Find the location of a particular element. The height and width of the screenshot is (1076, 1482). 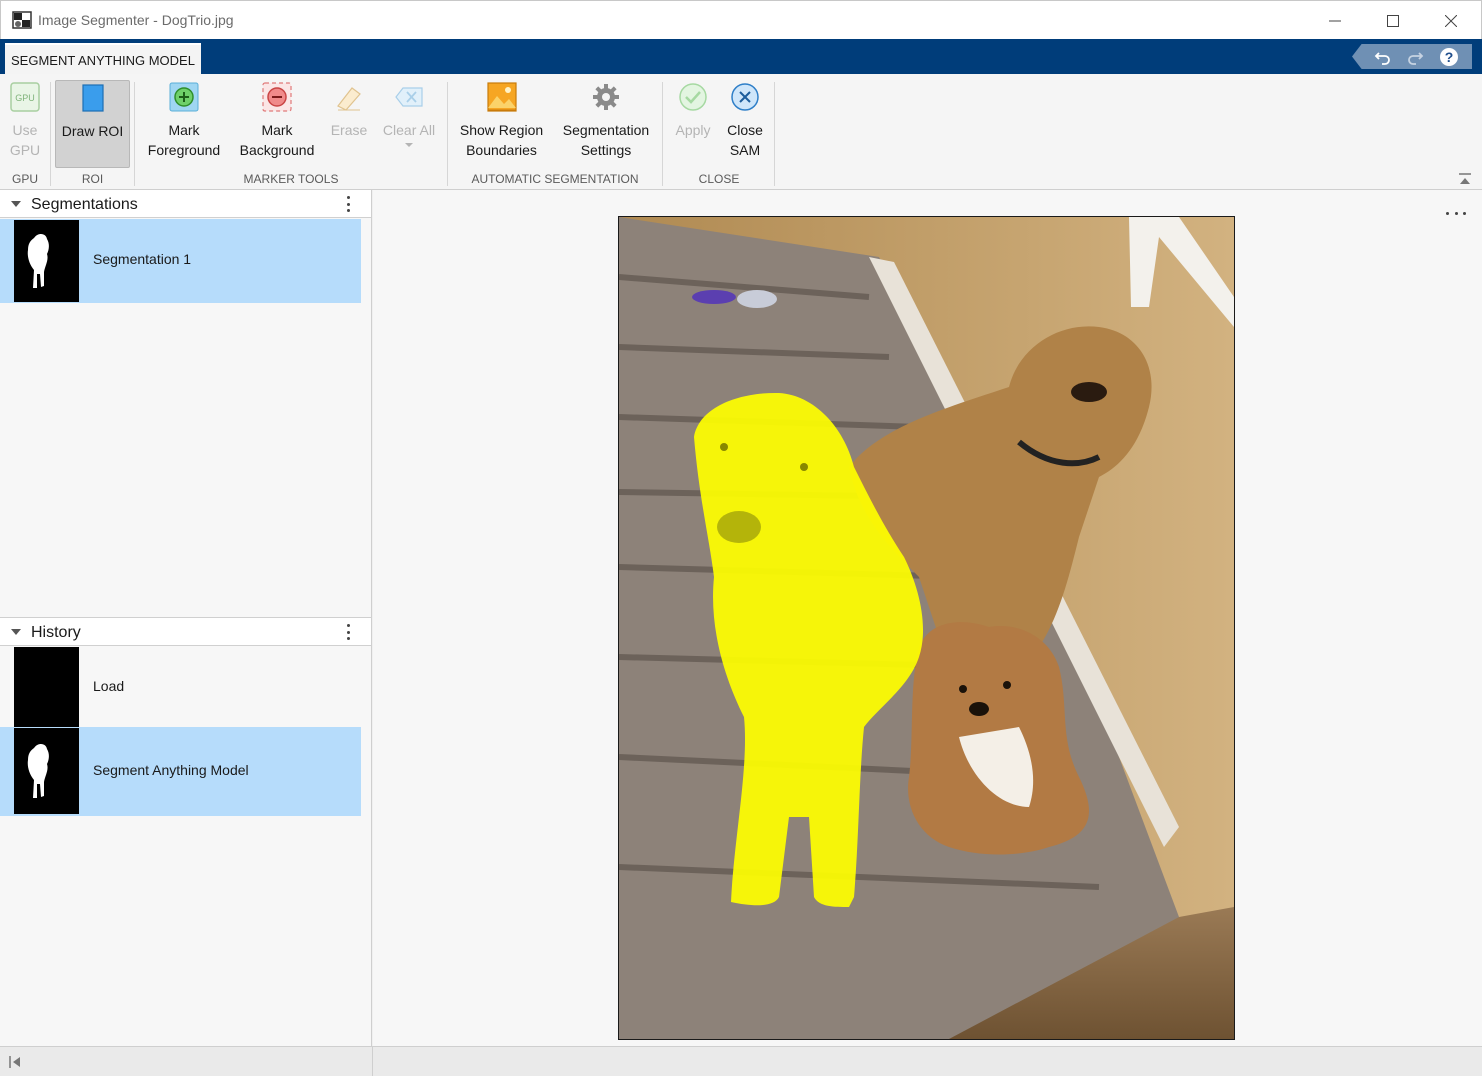

image-icon is located at coordinates (502, 97).